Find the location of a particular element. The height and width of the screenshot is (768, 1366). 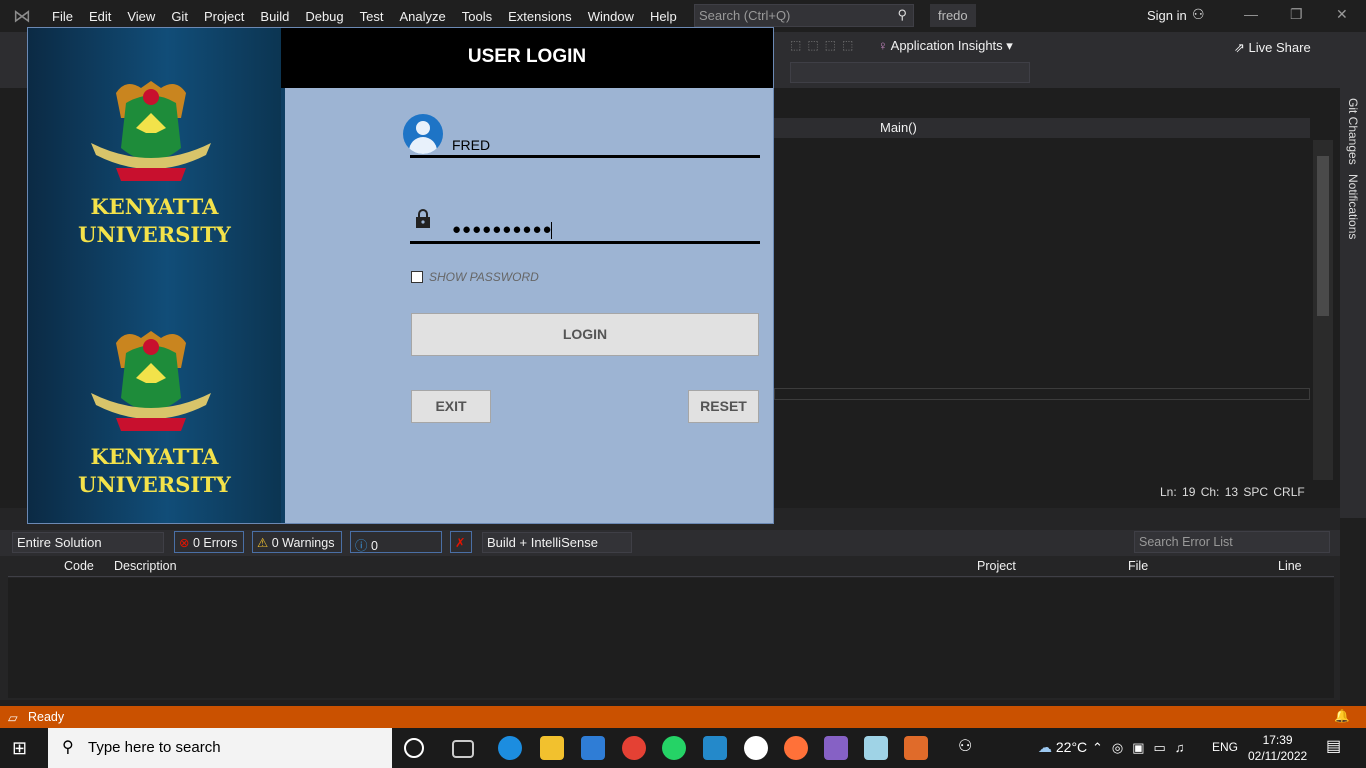

clock-time: 17:39 is located at coordinates (1277, 740).